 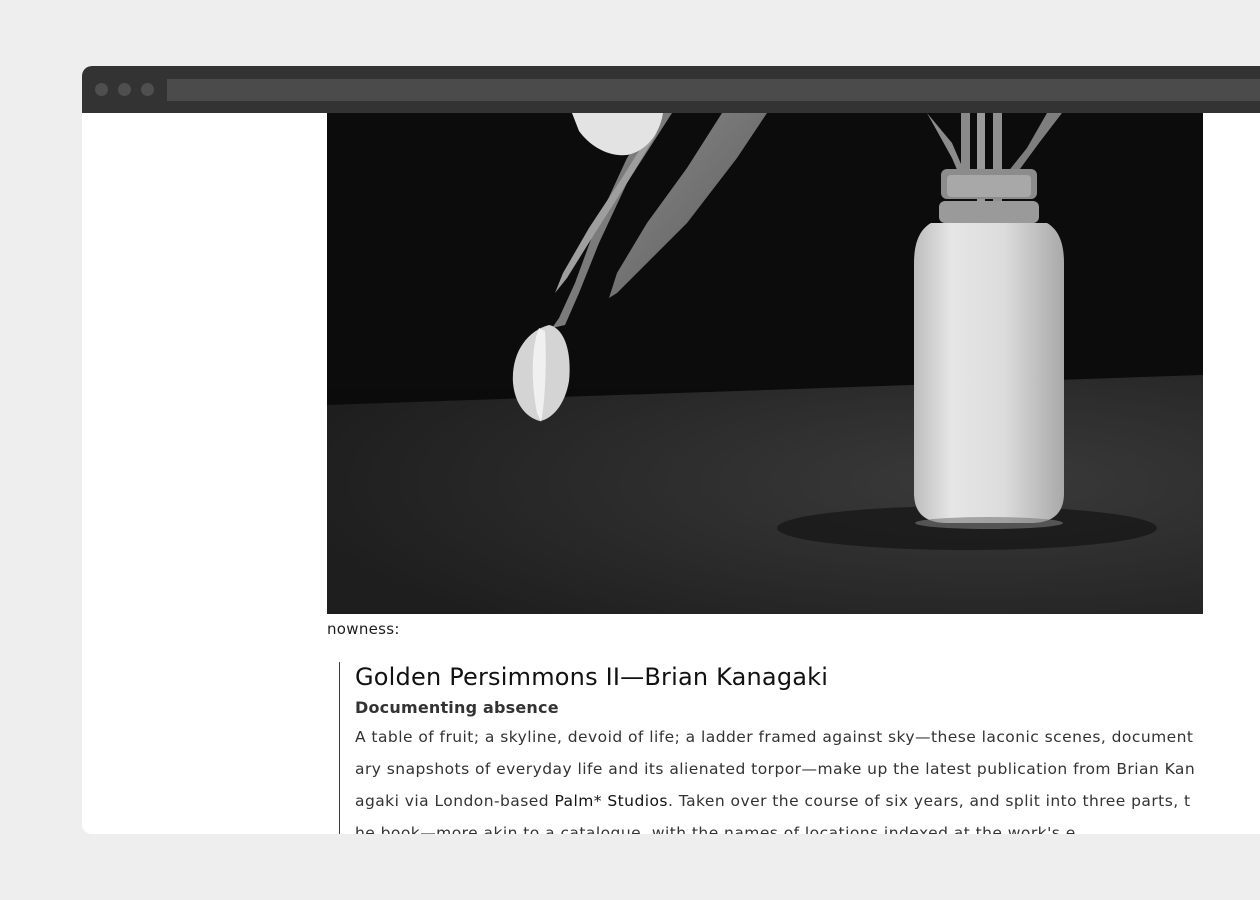 What do you see at coordinates (457, 707) in the screenshot?
I see `quote-subtitle: Documenting absence` at bounding box center [457, 707].